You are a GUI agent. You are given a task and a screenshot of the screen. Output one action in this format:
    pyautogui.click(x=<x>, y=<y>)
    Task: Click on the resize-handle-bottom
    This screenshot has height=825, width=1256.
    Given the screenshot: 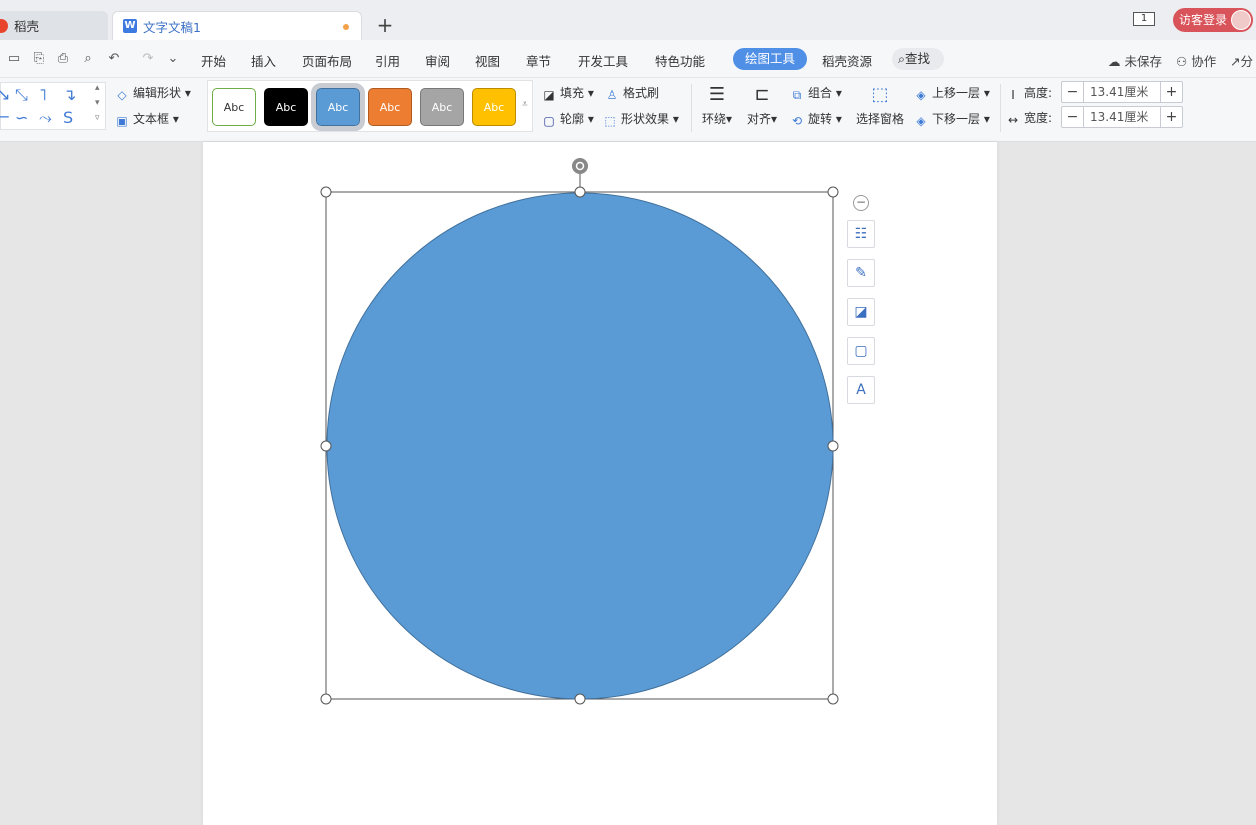 What is the action you would take?
    pyautogui.click(x=580, y=699)
    